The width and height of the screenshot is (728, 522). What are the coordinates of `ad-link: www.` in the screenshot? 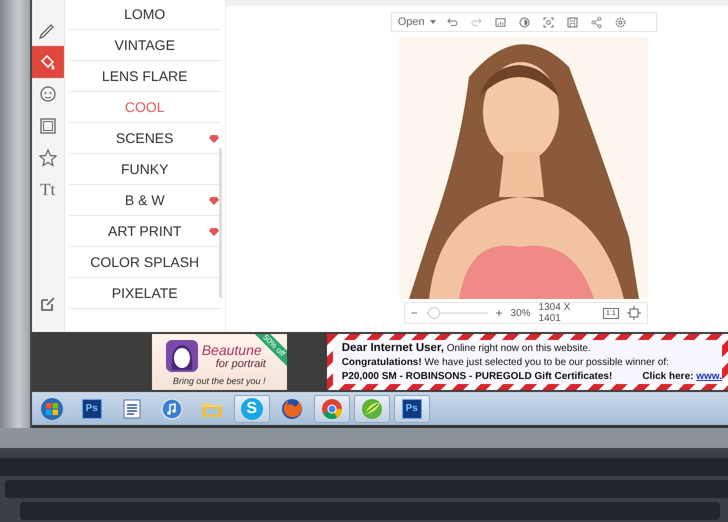 It's located at (709, 376).